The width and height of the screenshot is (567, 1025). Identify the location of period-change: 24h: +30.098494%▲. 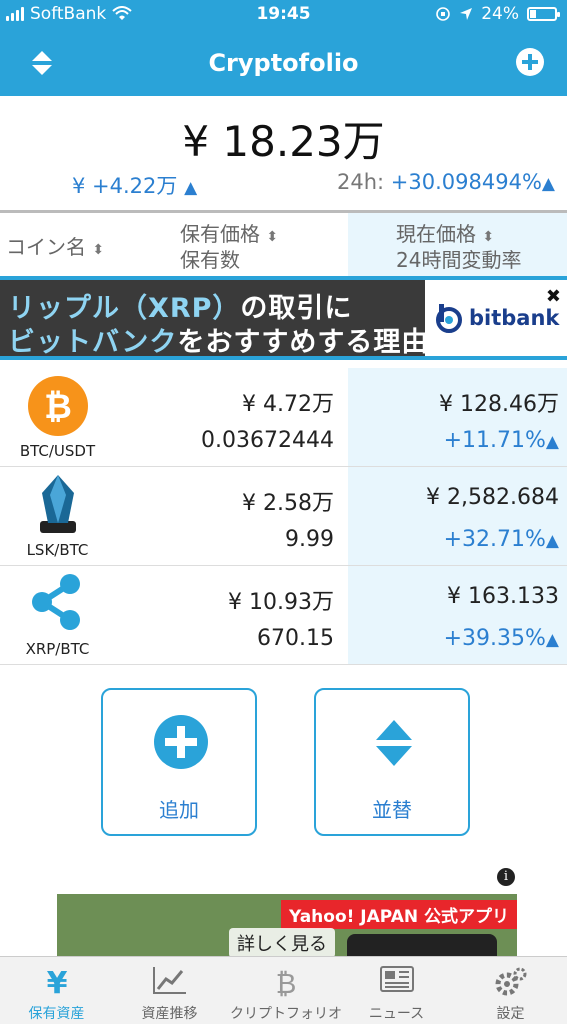
(446, 182).